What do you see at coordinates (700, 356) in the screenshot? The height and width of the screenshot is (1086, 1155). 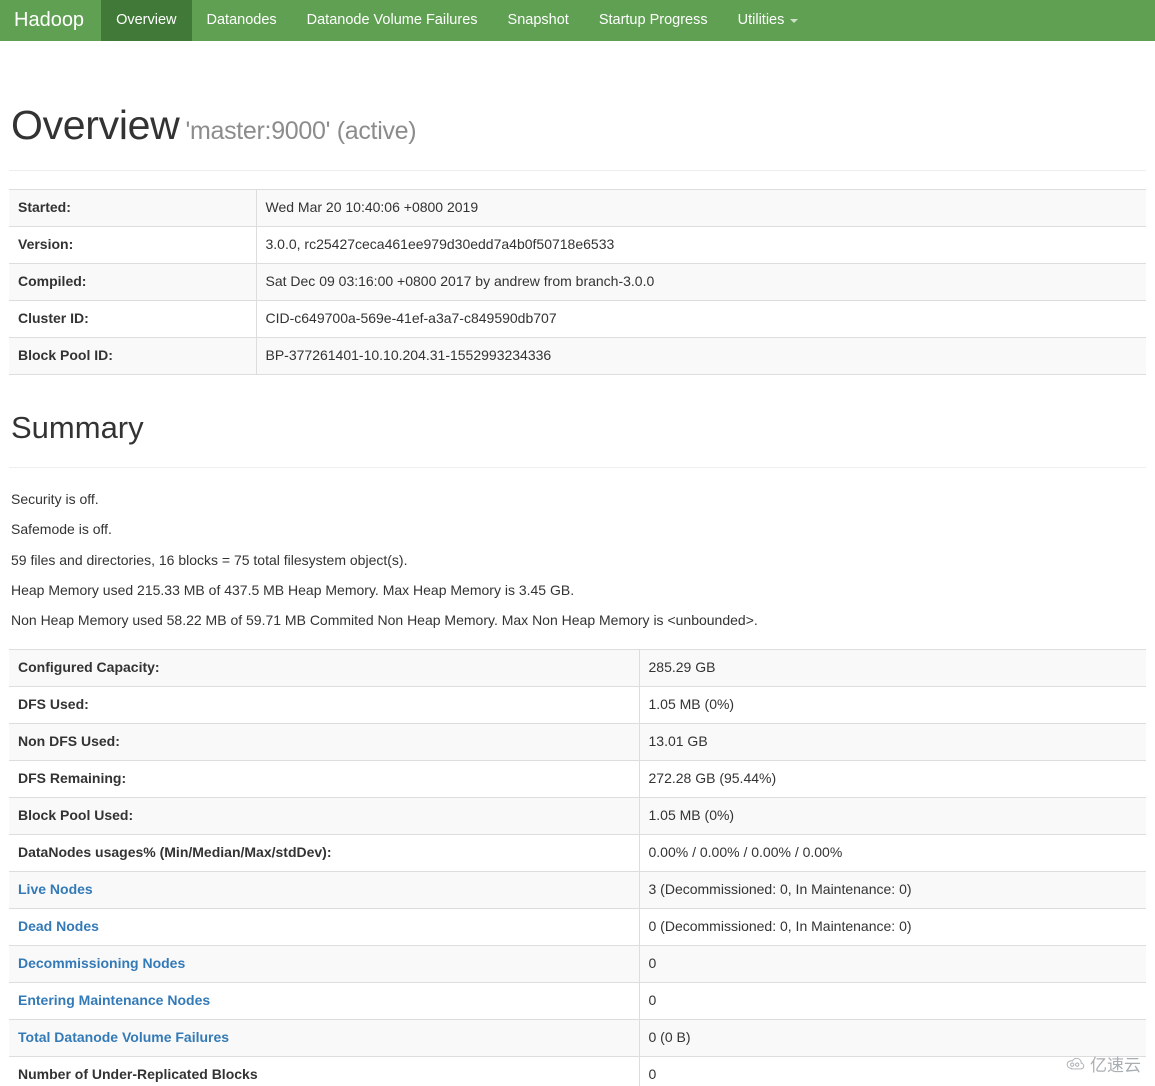 I see `overview-row-value: BP-377261401-10.10.204.31-1552993234336` at bounding box center [700, 356].